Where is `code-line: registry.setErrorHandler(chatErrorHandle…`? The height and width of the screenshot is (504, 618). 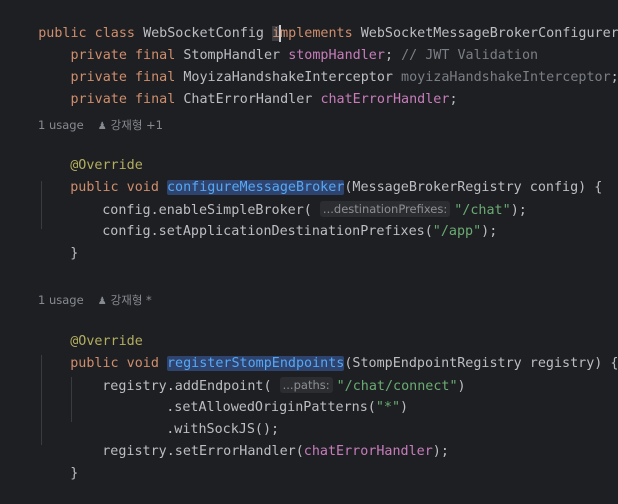
code-line: registry.setErrorHandler(chatErrorHandle… is located at coordinates (259, 440).